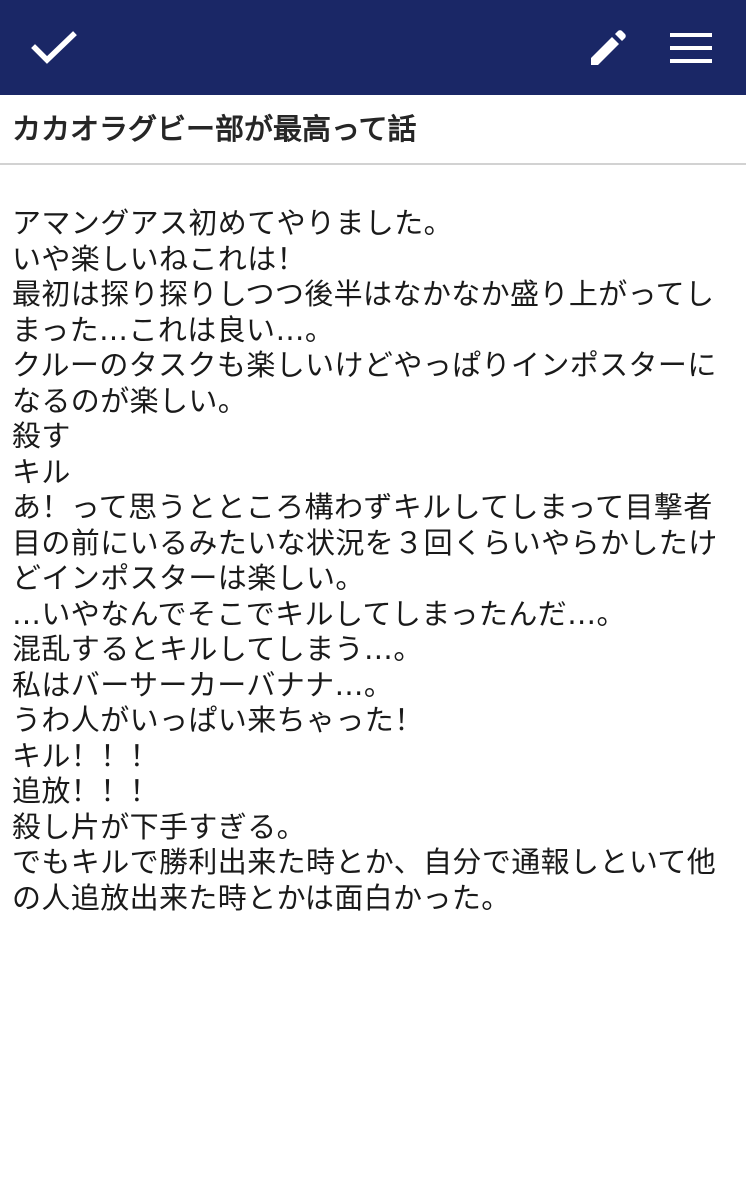  Describe the element at coordinates (130, 400) in the screenshot. I see `note-line: なるのが楽しい。` at that location.